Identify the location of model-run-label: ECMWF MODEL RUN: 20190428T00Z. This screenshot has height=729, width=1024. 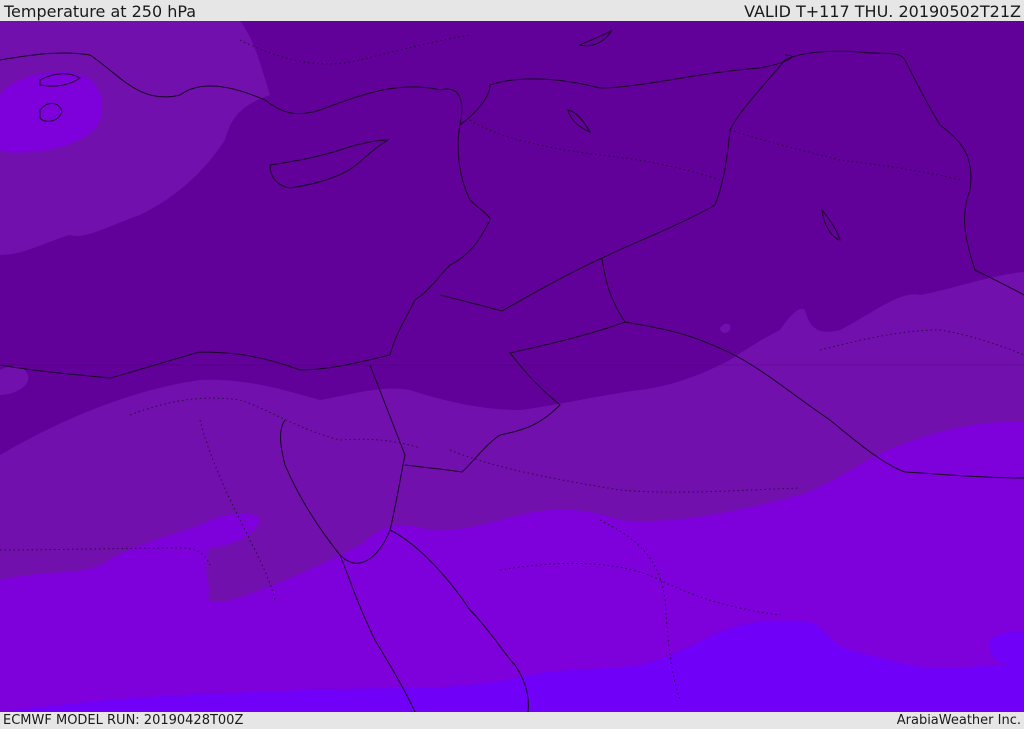
(123, 720).